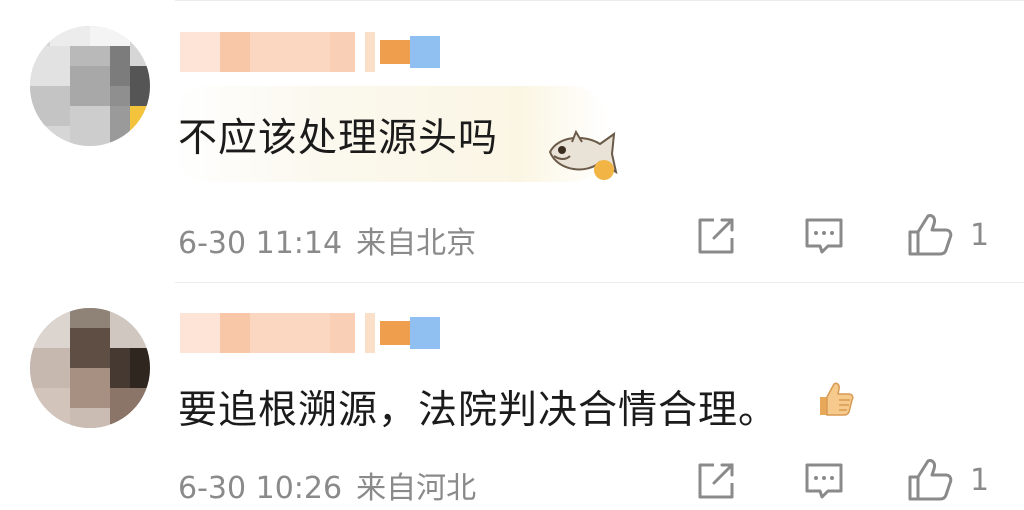 The width and height of the screenshot is (1024, 510). What do you see at coordinates (416, 488) in the screenshot?
I see `comment-location: 来自河北` at bounding box center [416, 488].